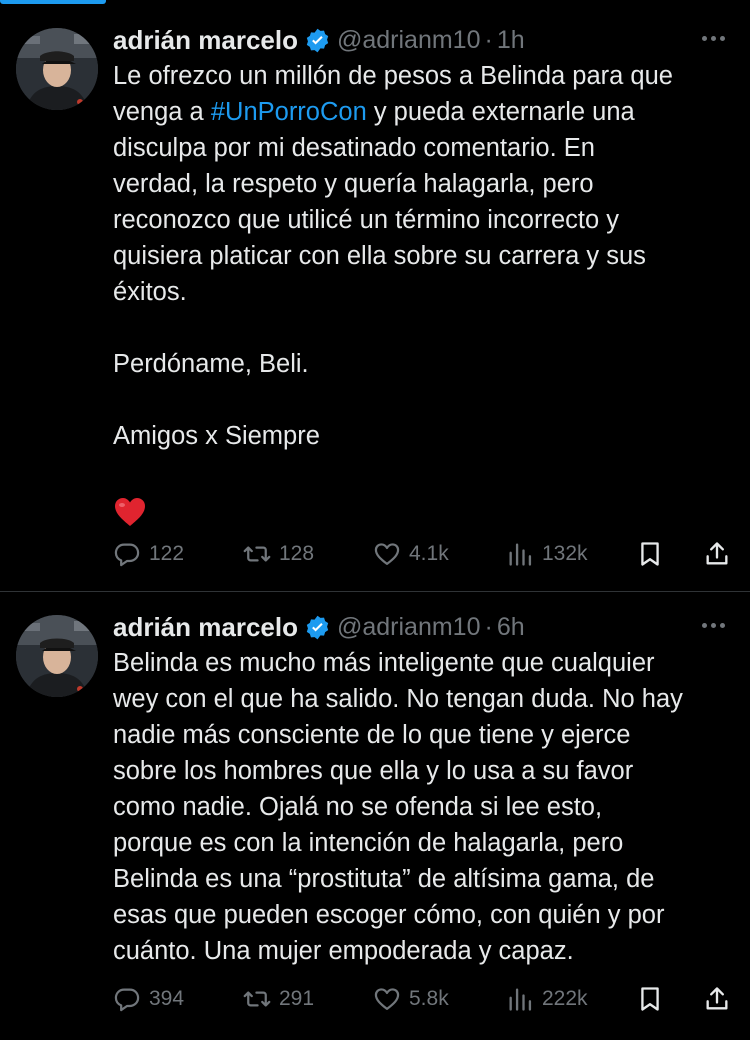 The height and width of the screenshot is (1040, 750). Describe the element at coordinates (297, 553) in the screenshot. I see `retweet-count: 128` at that location.